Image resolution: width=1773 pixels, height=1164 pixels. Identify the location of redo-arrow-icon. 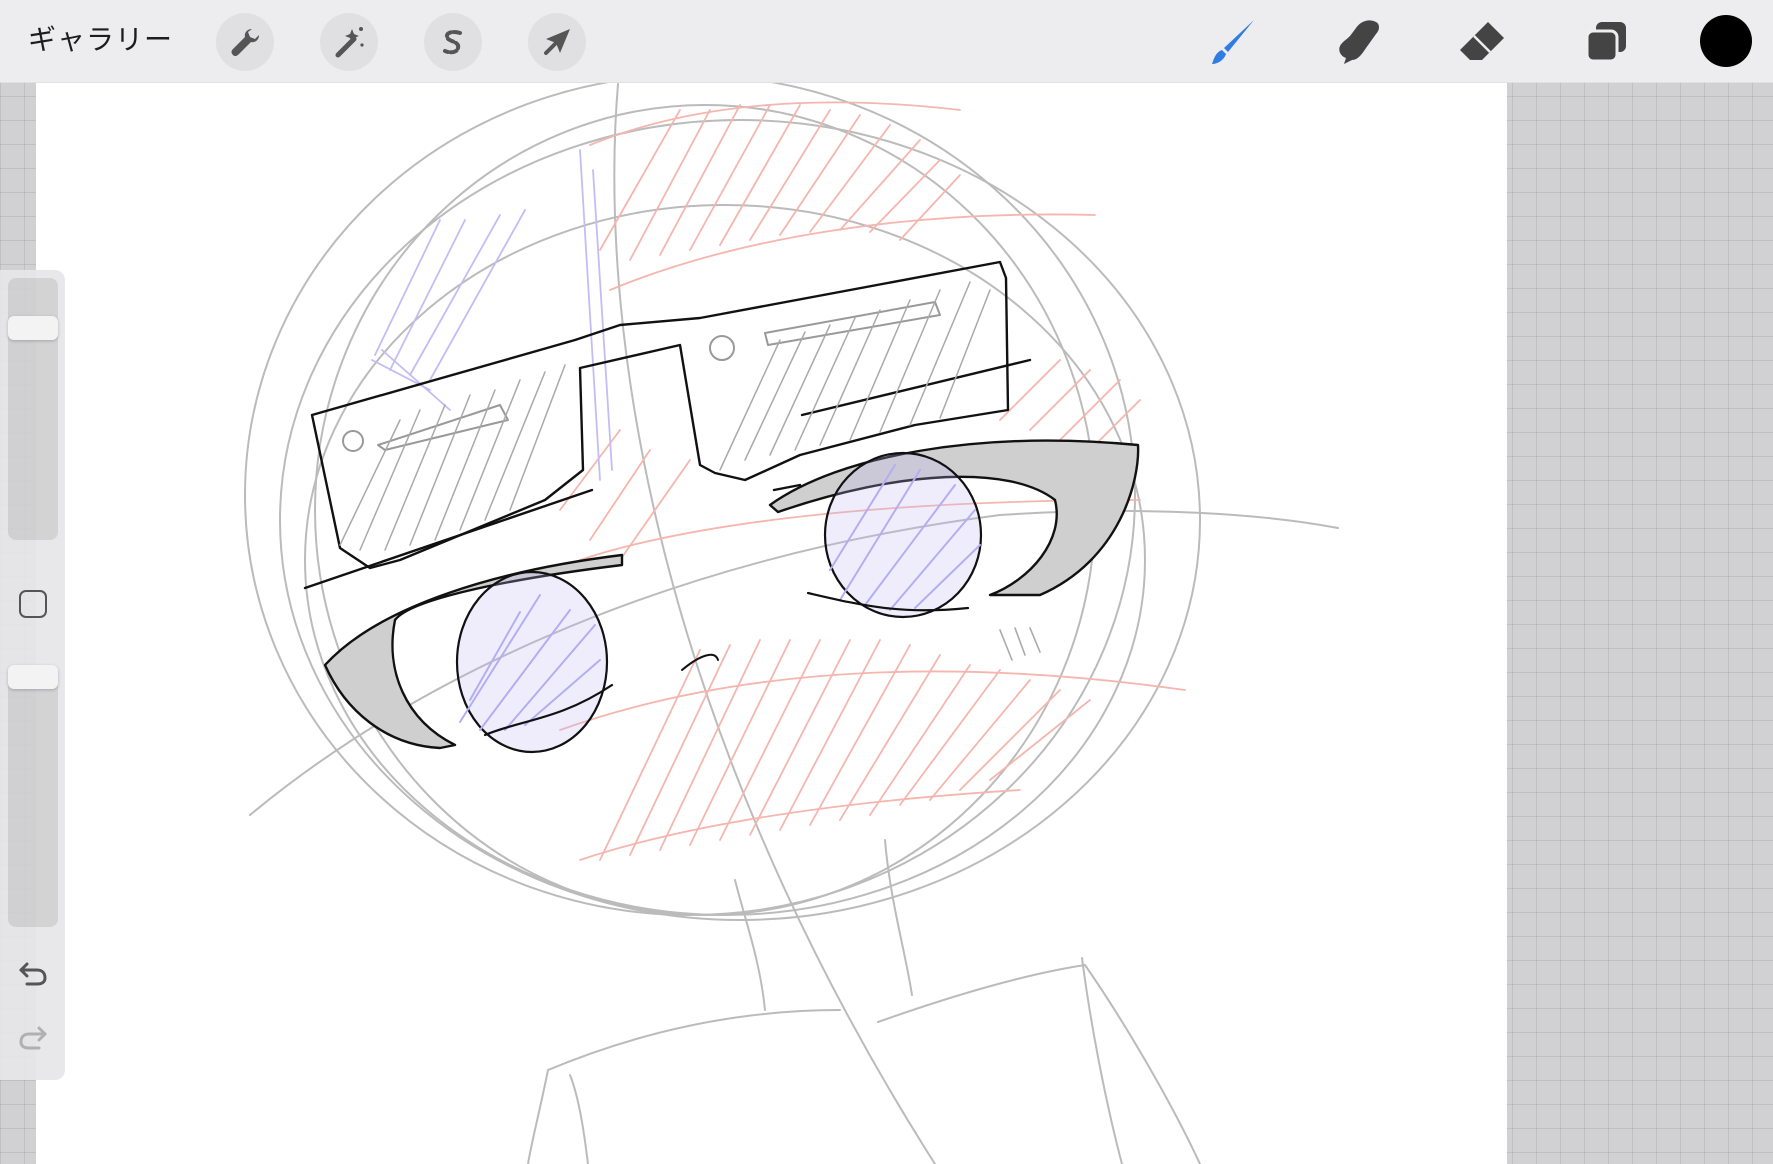
(33, 1038).